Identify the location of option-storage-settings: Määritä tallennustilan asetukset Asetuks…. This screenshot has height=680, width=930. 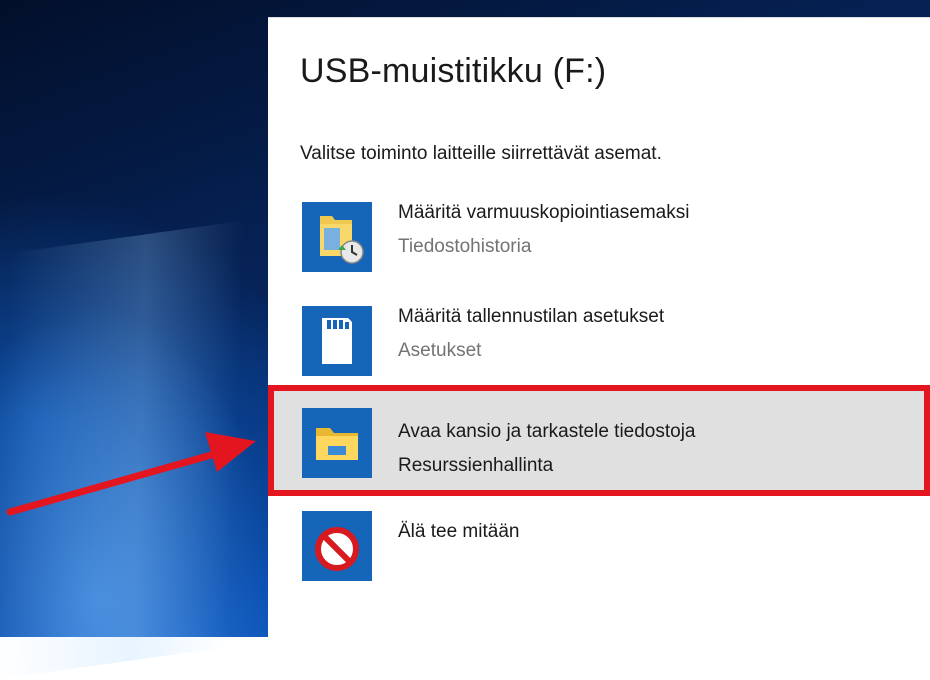
(599, 352).